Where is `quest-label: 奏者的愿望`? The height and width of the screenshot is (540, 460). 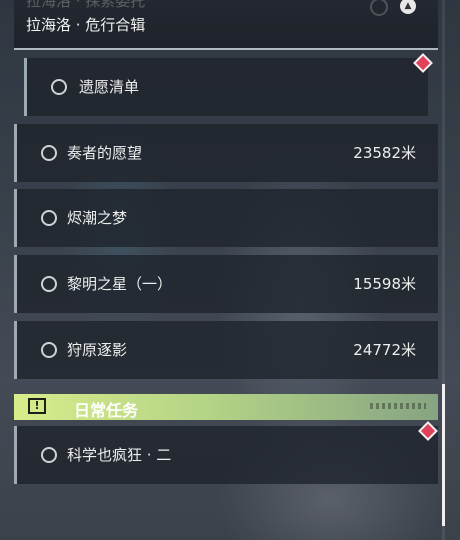 quest-label: 奏者的愿望 is located at coordinates (105, 153).